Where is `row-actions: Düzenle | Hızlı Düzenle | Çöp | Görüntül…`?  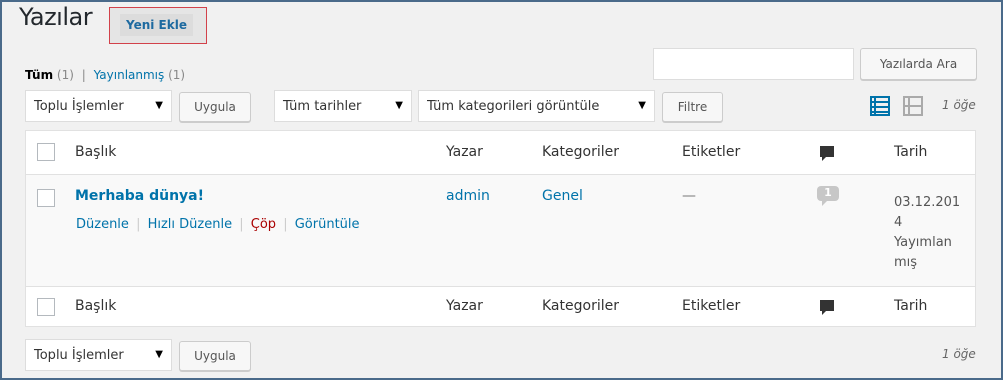
row-actions: Düzenle | Hızlı Düzenle | Çöp | Görüntül… is located at coordinates (218, 224).